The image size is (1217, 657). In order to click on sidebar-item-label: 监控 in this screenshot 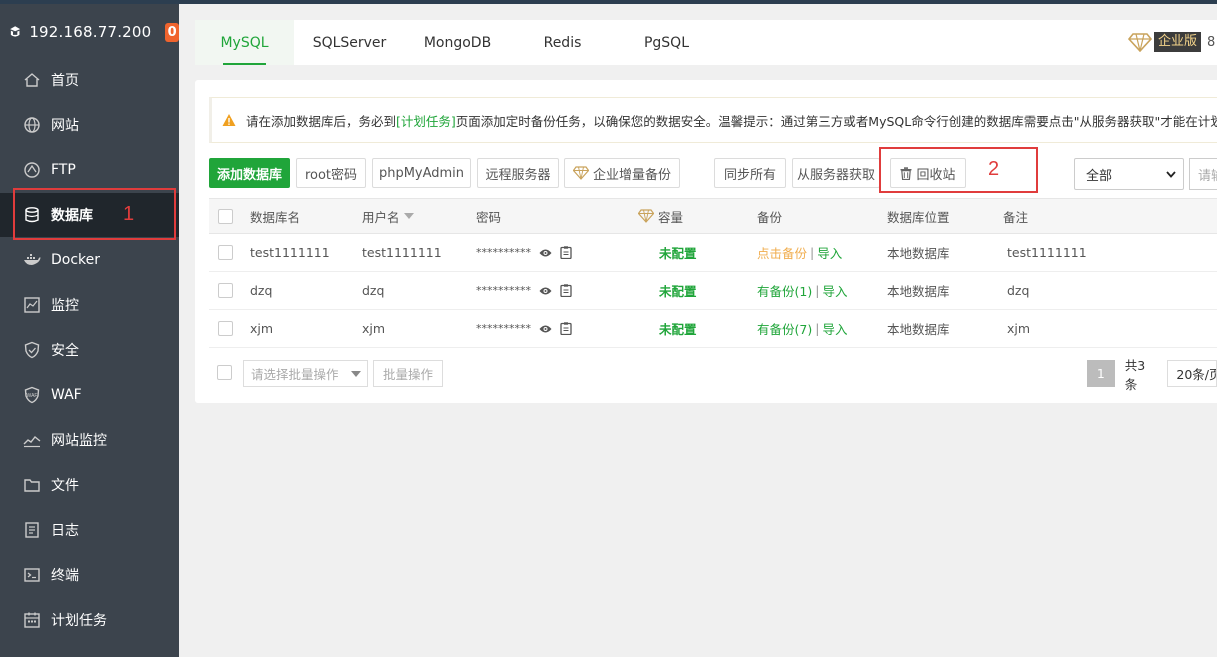, I will do `click(65, 306)`.